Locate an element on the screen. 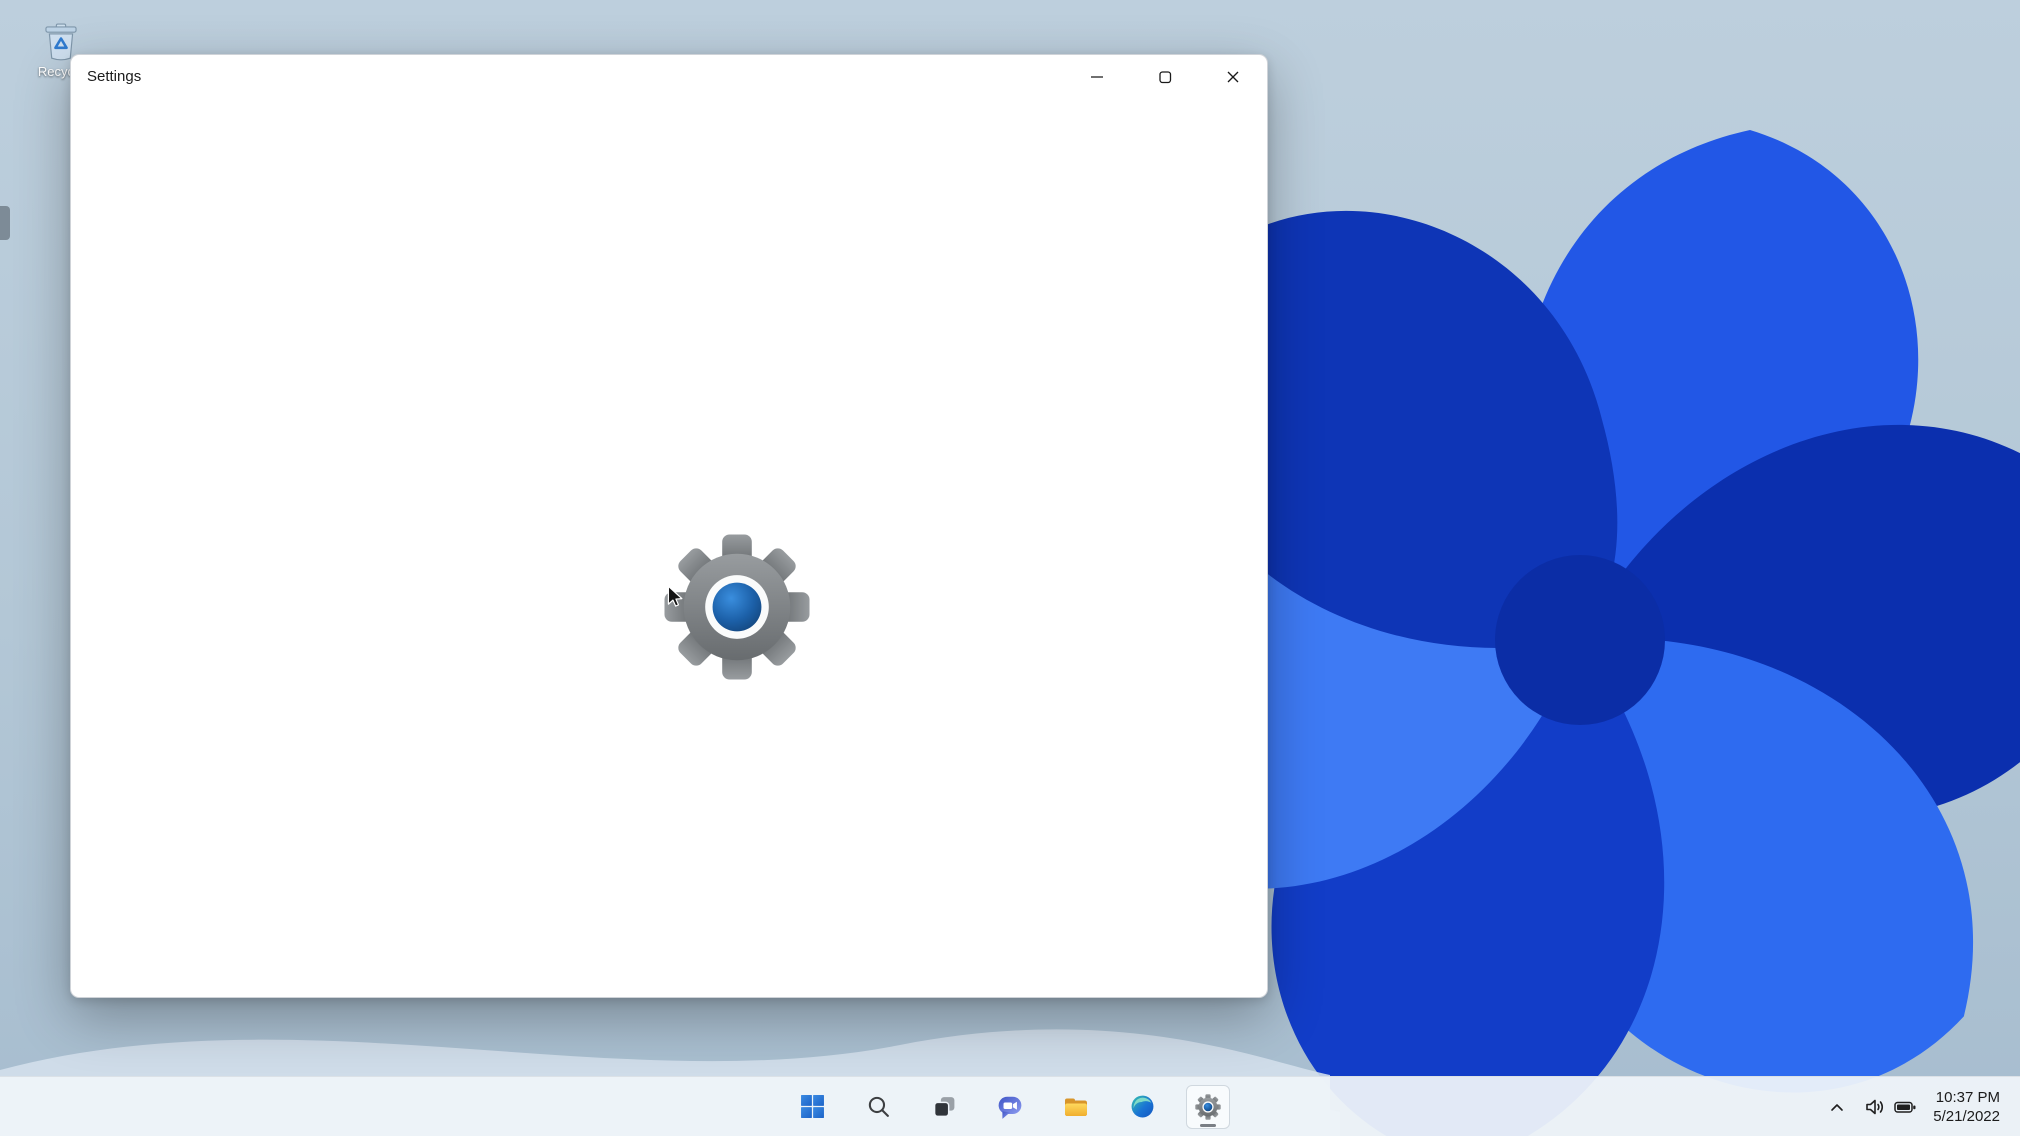 This screenshot has height=1137, width=2020. maximize-button is located at coordinates (1165, 77).